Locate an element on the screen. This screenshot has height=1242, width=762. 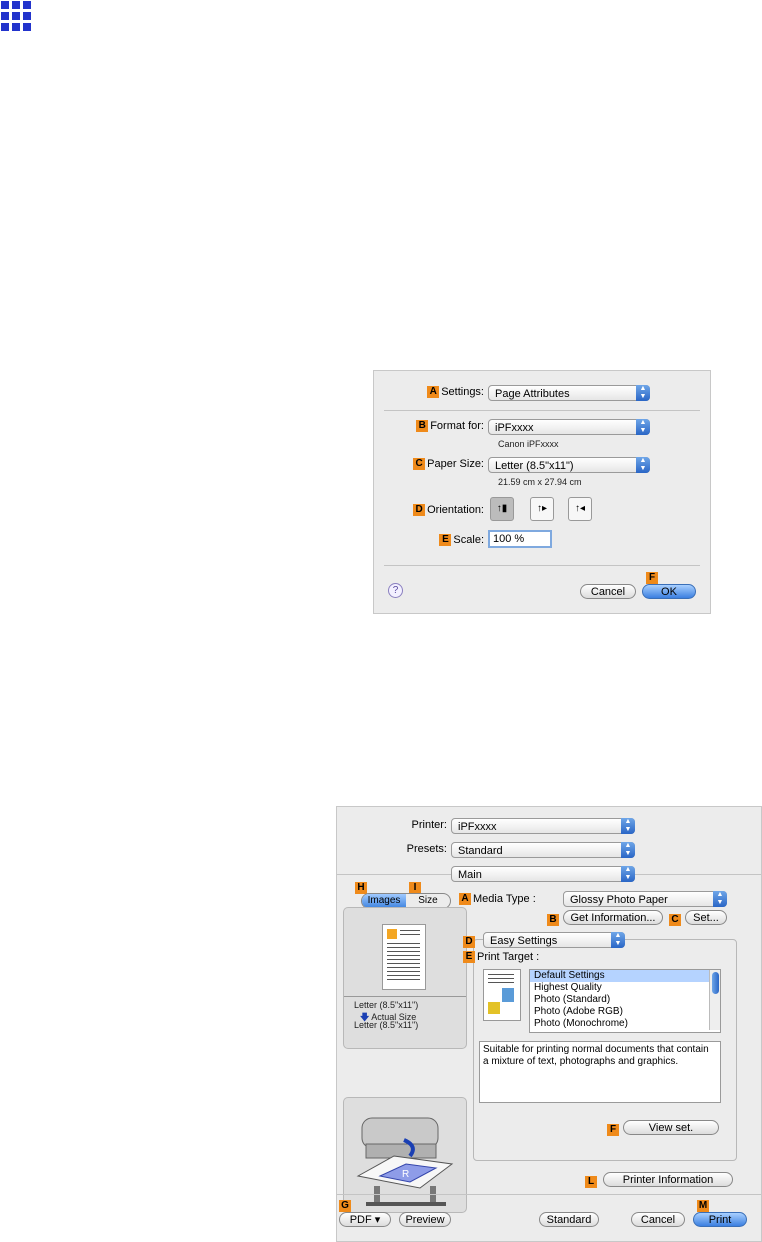
landscape-right-orientation-icon: ↑◂ is located at coordinates (580, 509).